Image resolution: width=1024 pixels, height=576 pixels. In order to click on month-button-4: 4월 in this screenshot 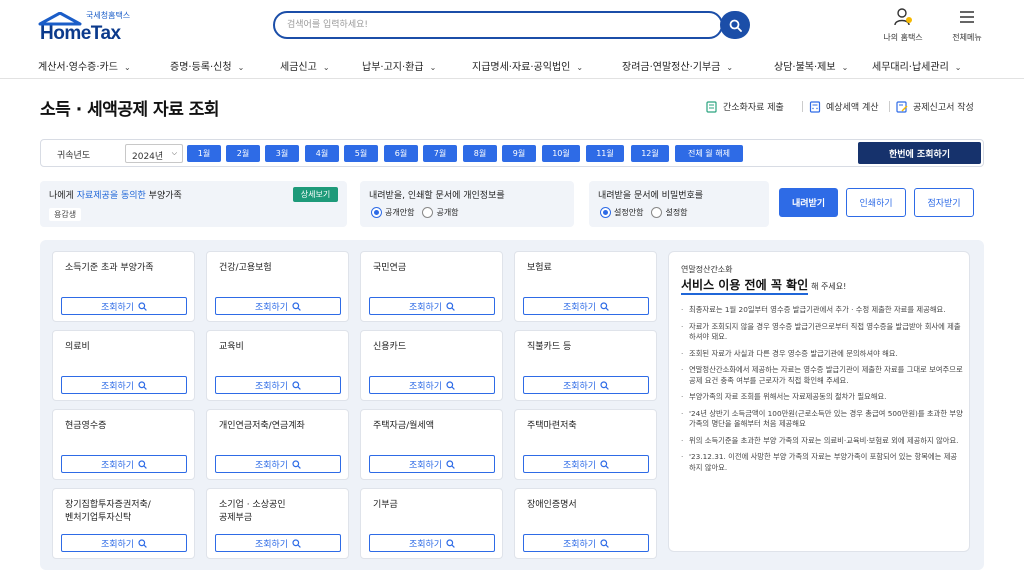, I will do `click(322, 153)`.